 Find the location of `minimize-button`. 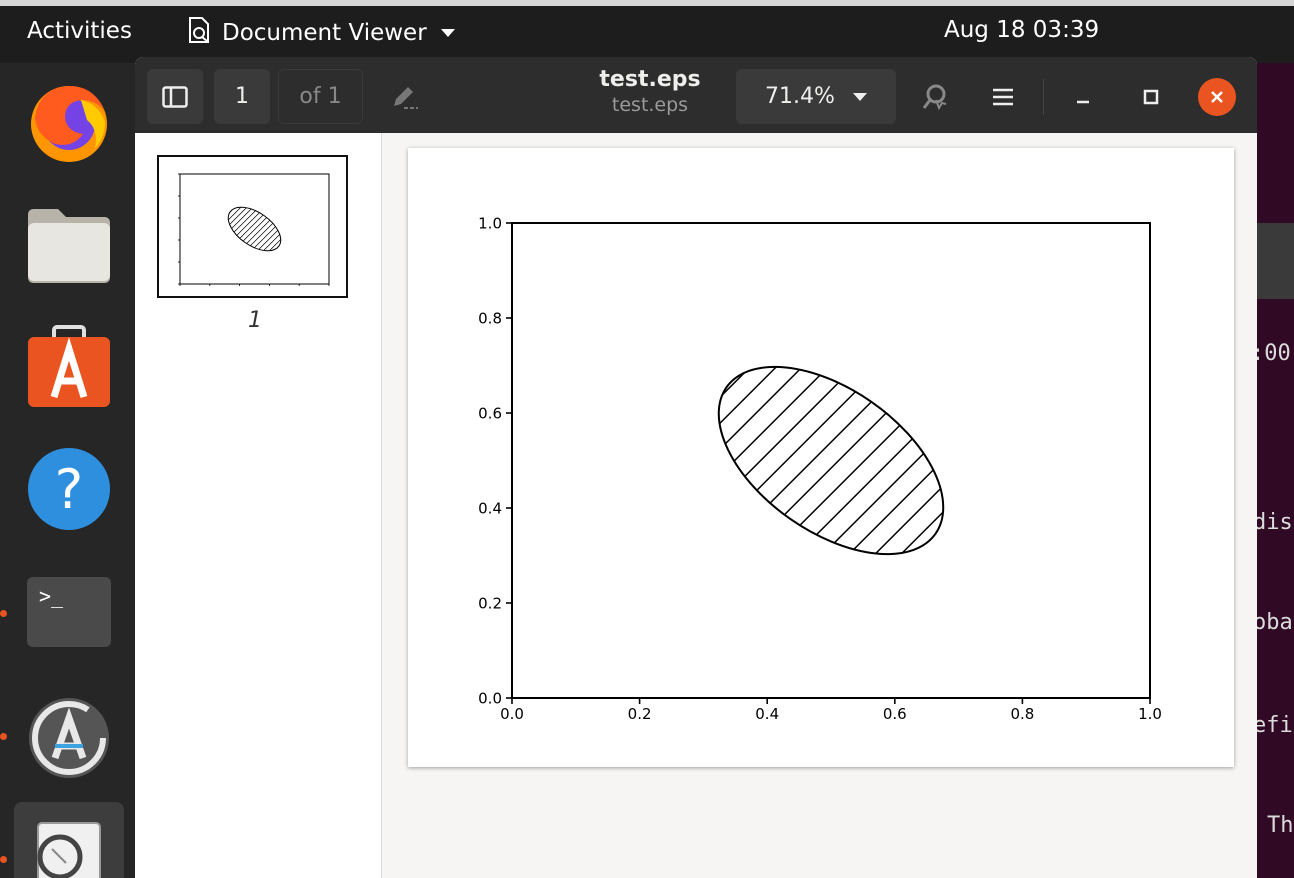

minimize-button is located at coordinates (1083, 96).